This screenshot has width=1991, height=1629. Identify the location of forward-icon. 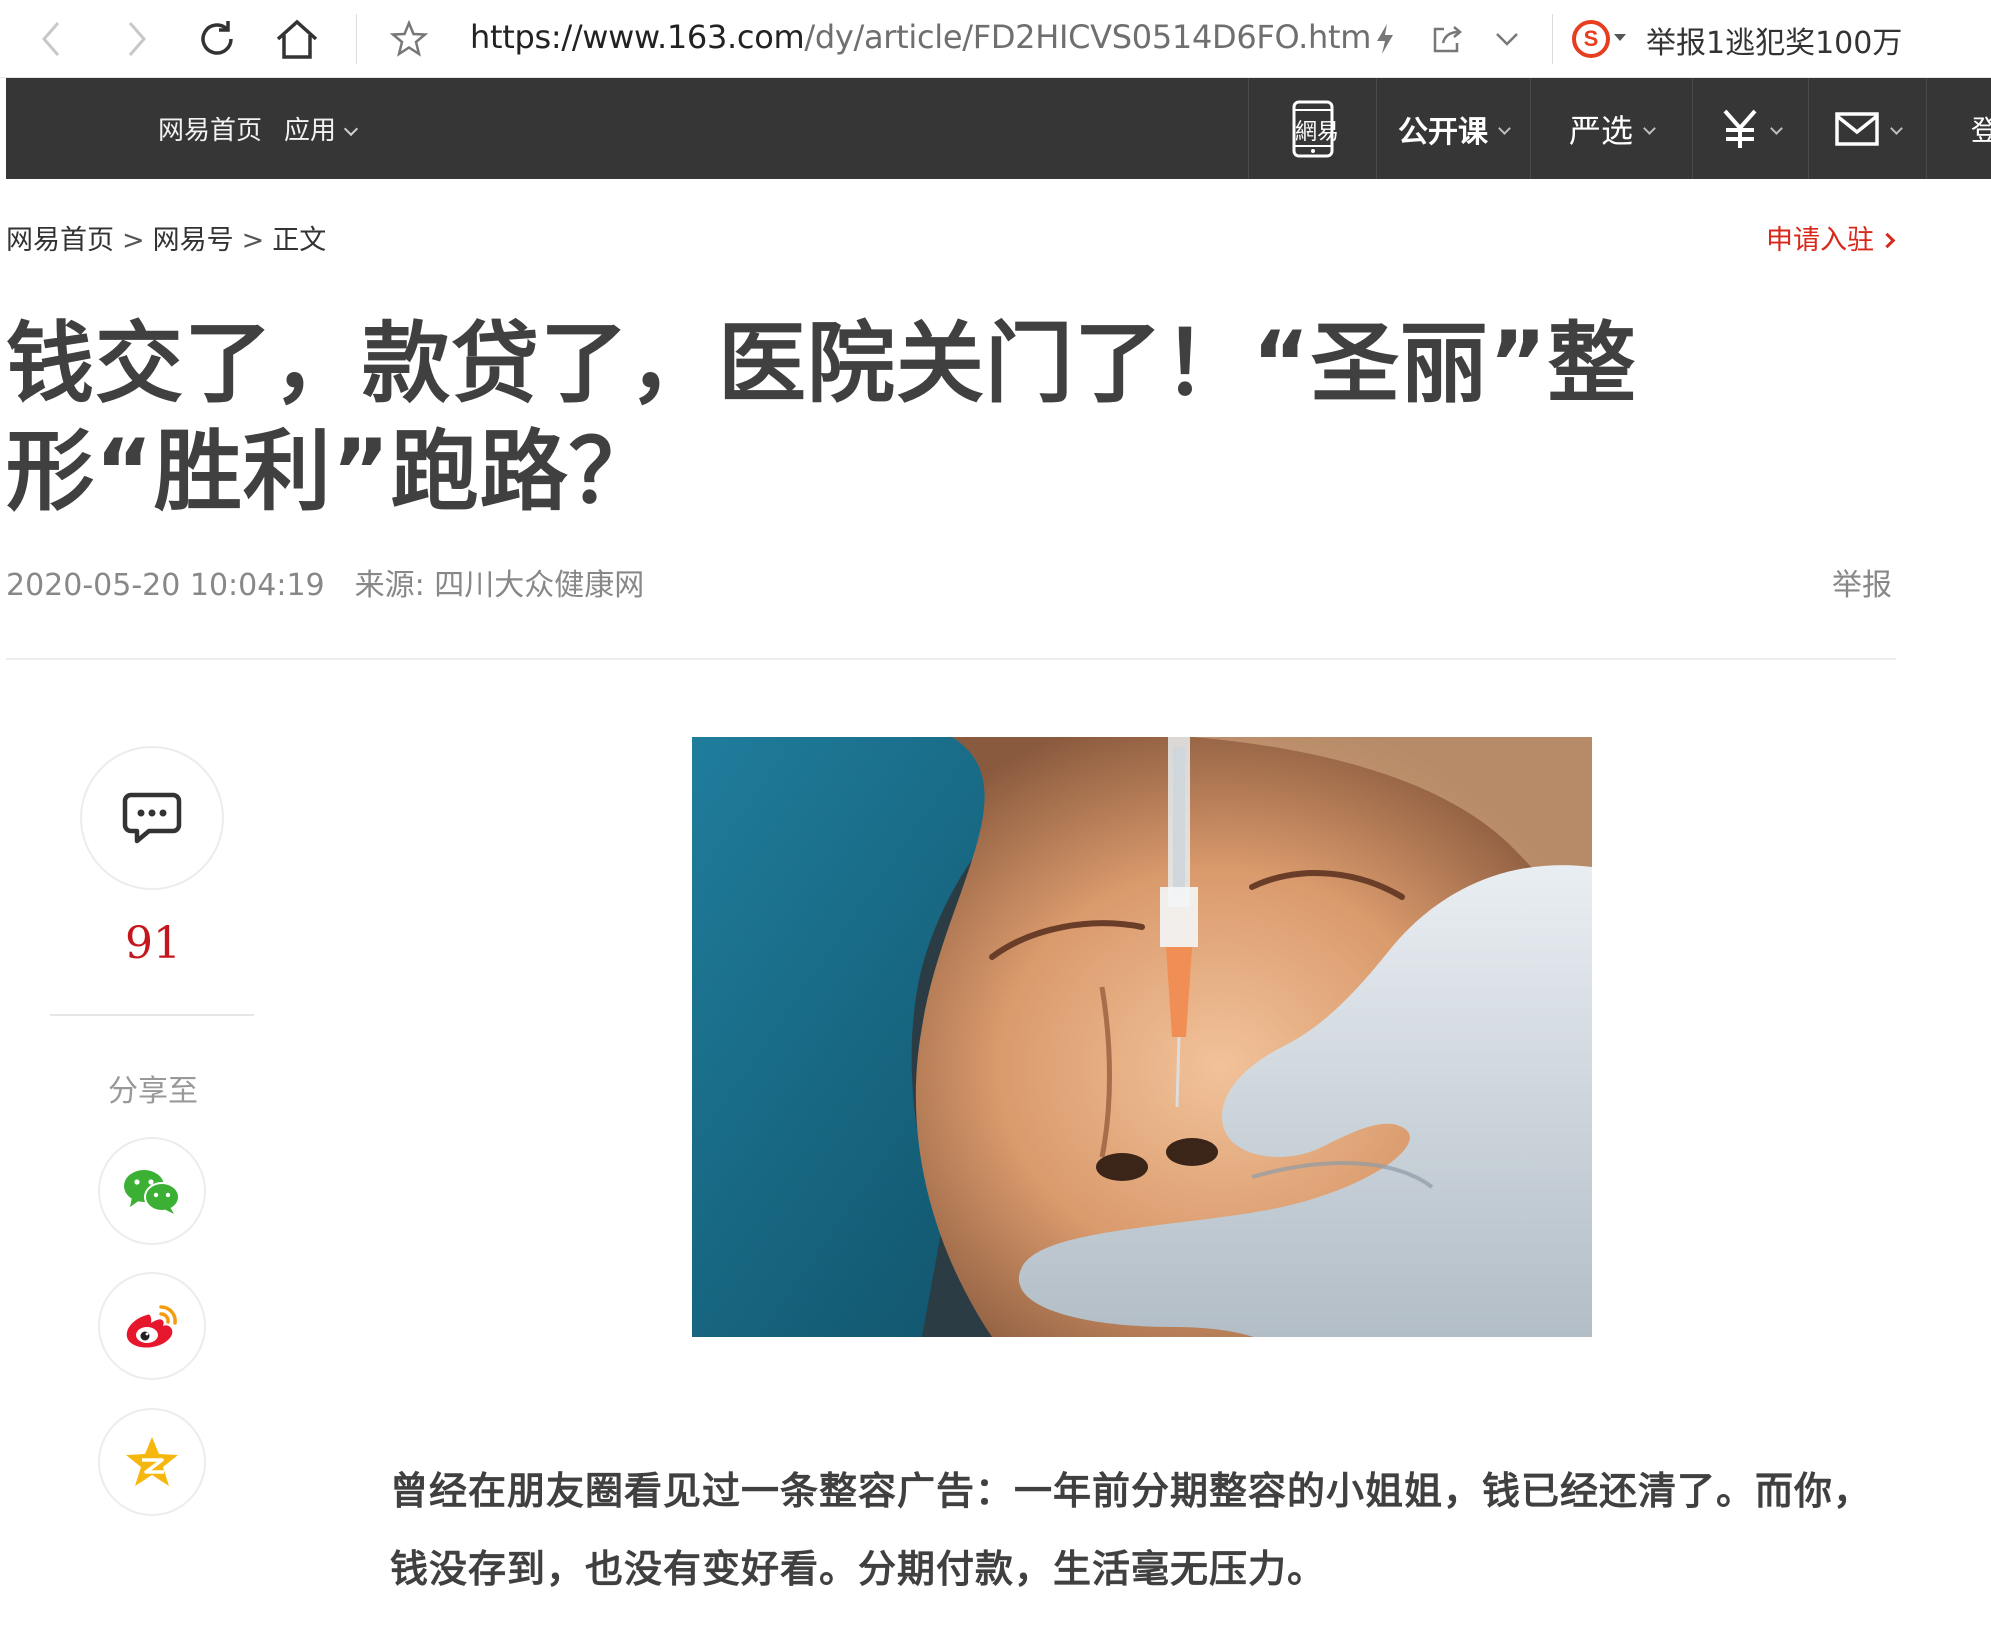
(137, 39).